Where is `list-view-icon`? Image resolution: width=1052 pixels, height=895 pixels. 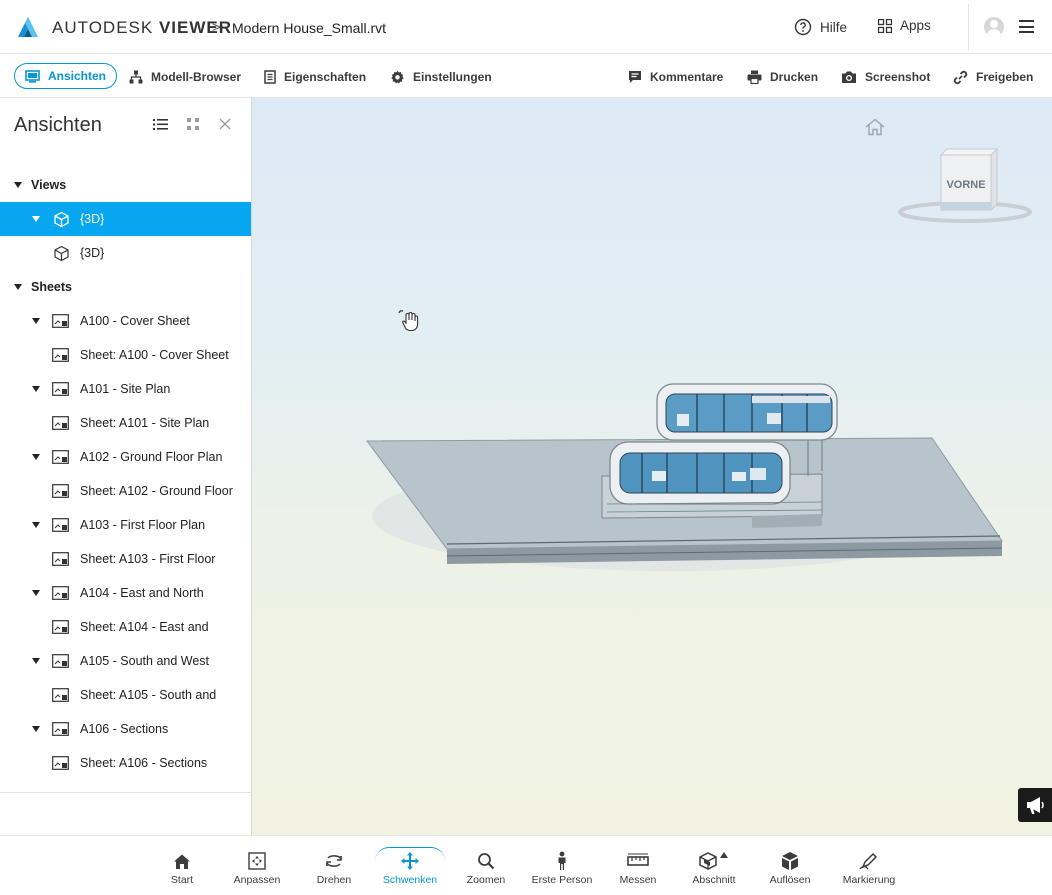
list-view-icon is located at coordinates (160, 124).